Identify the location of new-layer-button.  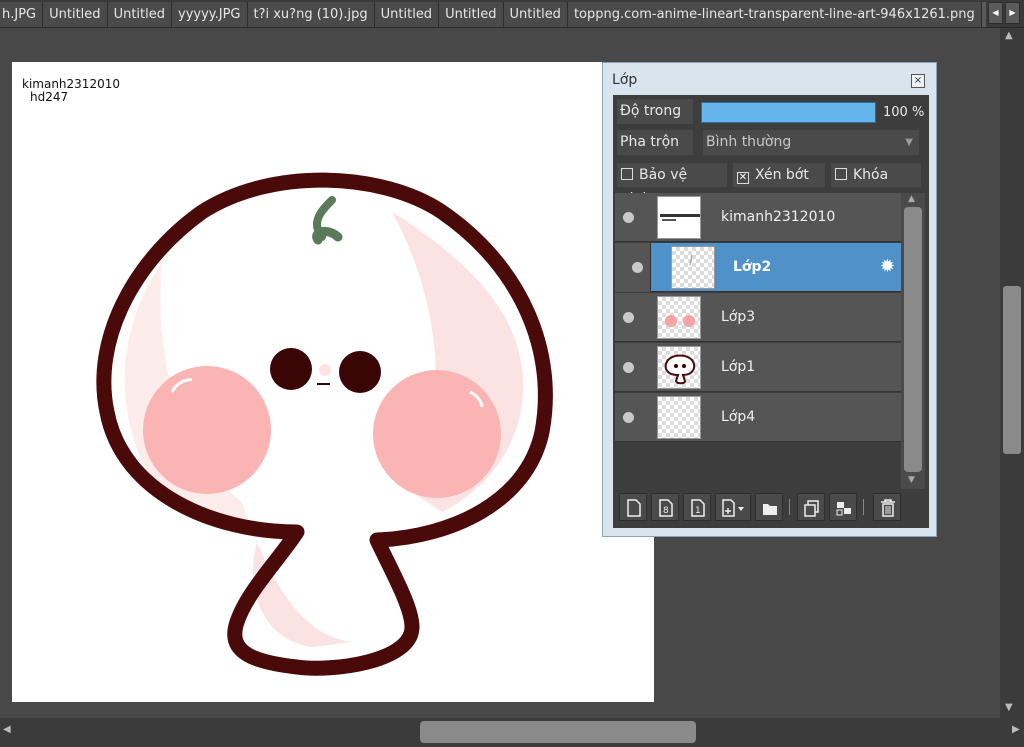
(633, 507).